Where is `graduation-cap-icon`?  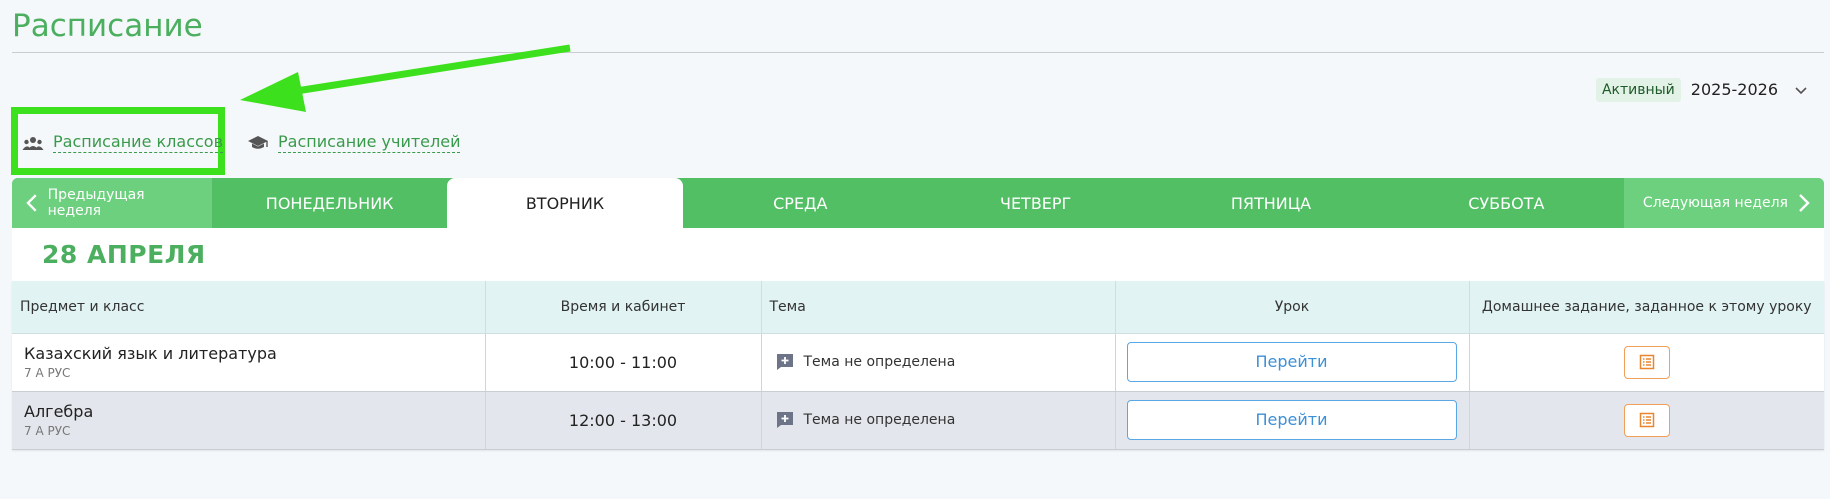
graduation-cap-icon is located at coordinates (258, 142).